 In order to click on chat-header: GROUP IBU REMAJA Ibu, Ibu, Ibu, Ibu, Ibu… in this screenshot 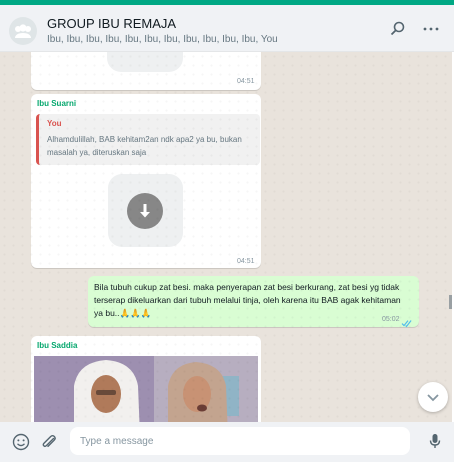, I will do `click(227, 28)`.